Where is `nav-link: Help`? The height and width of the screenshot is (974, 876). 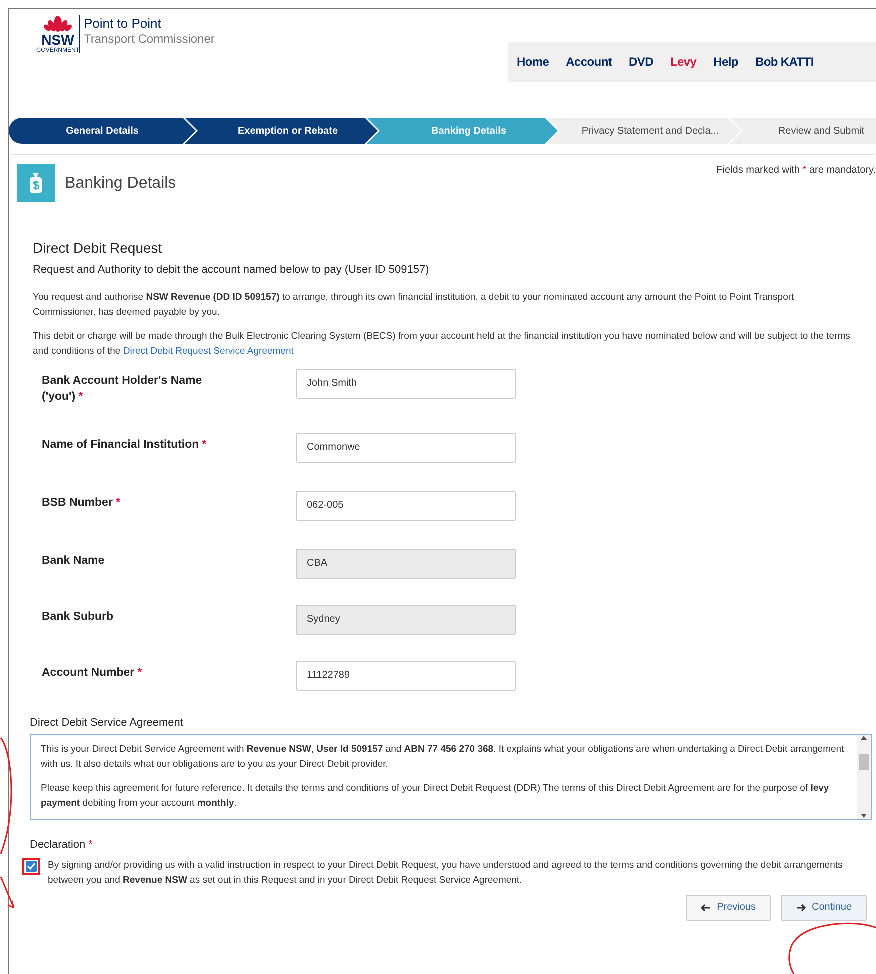
nav-link: Help is located at coordinates (726, 62).